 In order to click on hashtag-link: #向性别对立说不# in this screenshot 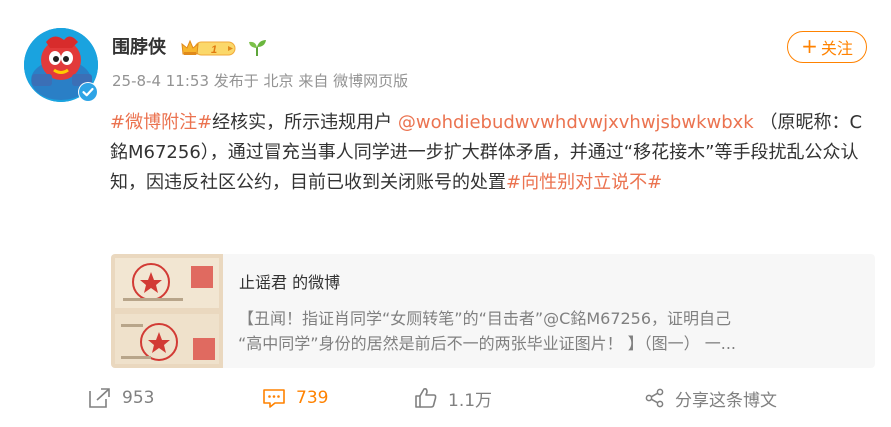, I will do `click(584, 182)`.